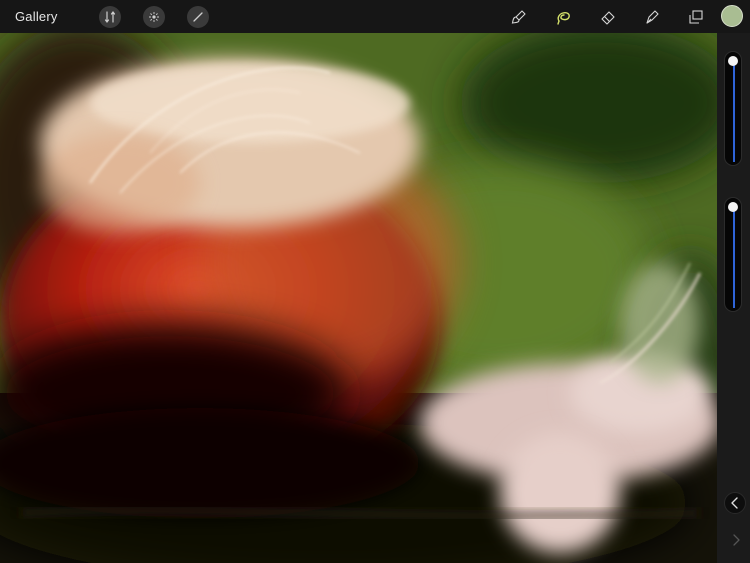 The height and width of the screenshot is (563, 750). I want to click on transform-button, so click(198, 17).